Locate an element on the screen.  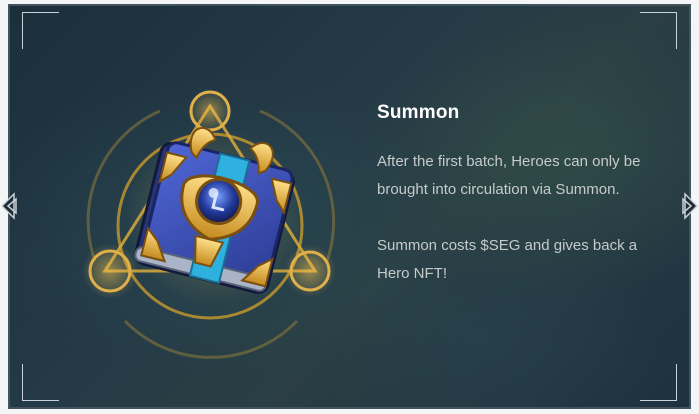
corner-frame-top-left is located at coordinates (40, 30).